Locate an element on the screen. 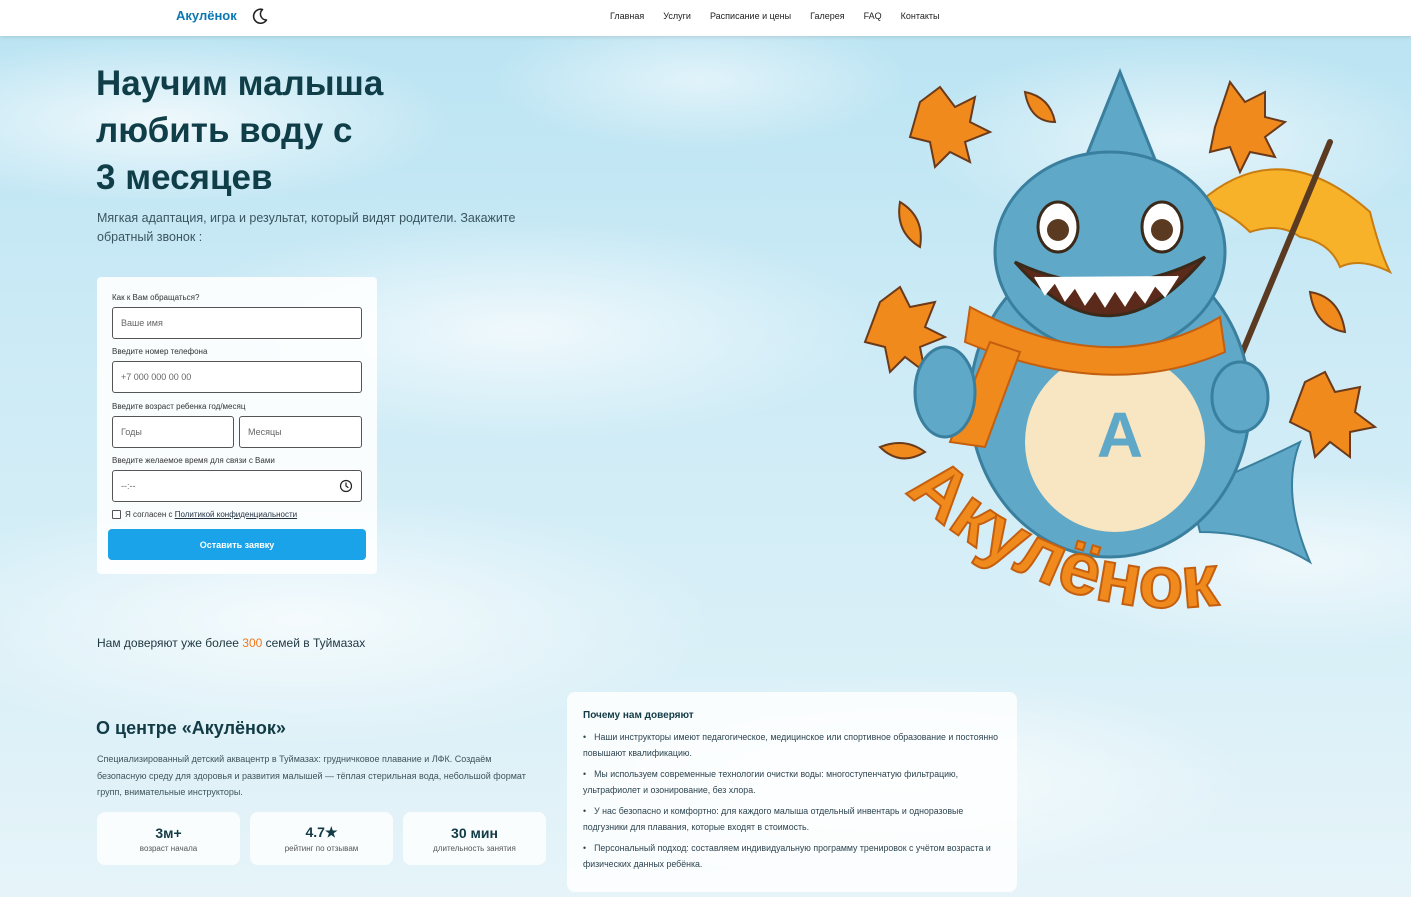 This screenshot has height=897, width=1411. clock-icon is located at coordinates (346, 486).